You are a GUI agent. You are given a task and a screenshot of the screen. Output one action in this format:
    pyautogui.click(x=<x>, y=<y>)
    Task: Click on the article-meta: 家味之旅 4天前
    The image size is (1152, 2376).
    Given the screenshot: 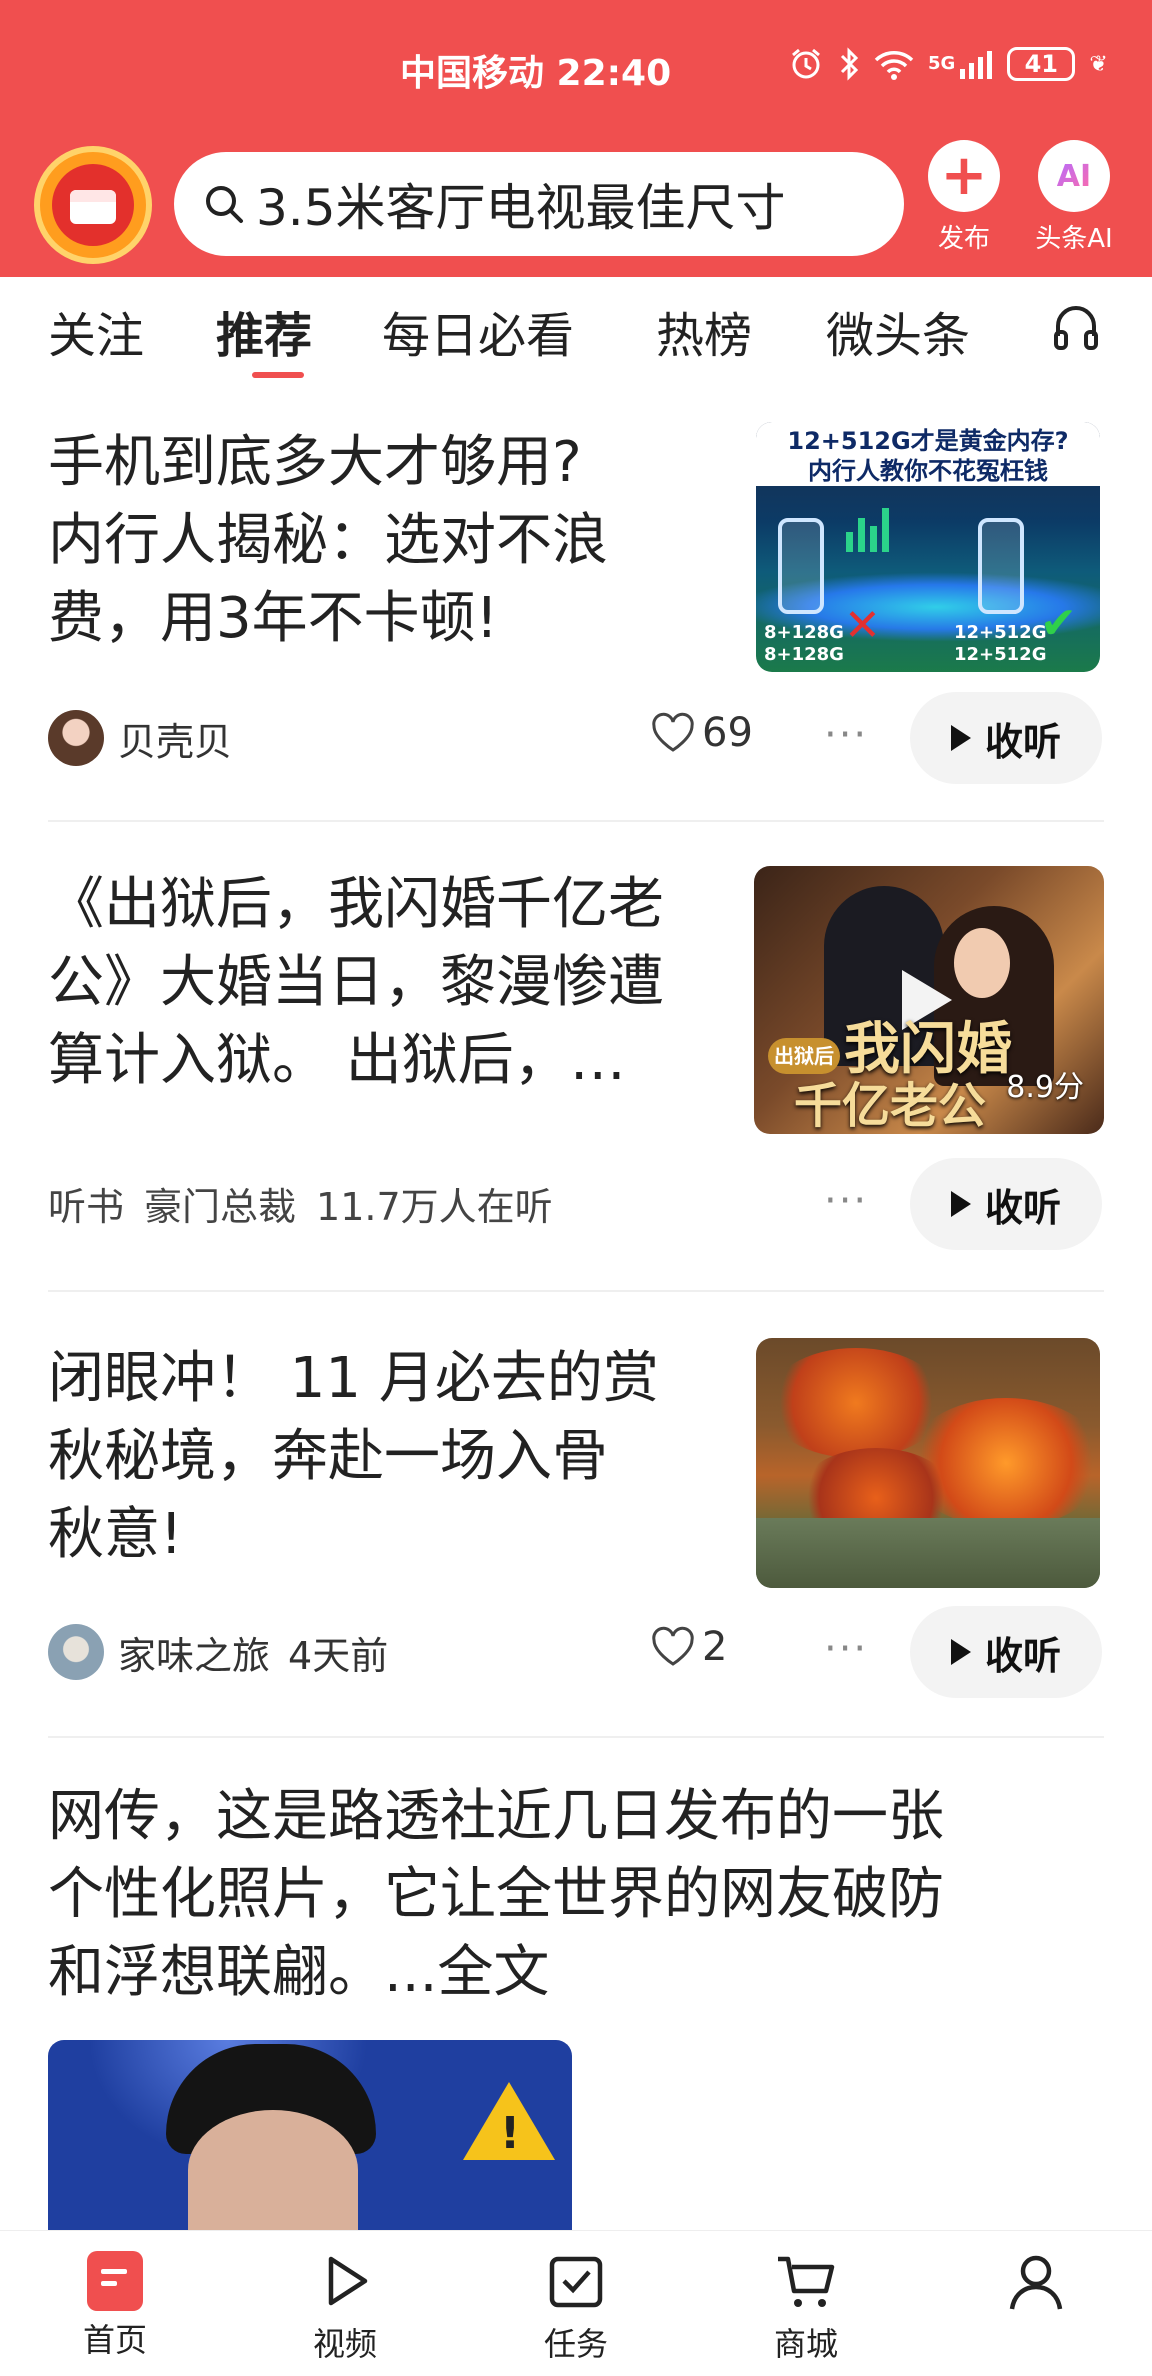 What is the action you would take?
    pyautogui.click(x=218, y=1652)
    